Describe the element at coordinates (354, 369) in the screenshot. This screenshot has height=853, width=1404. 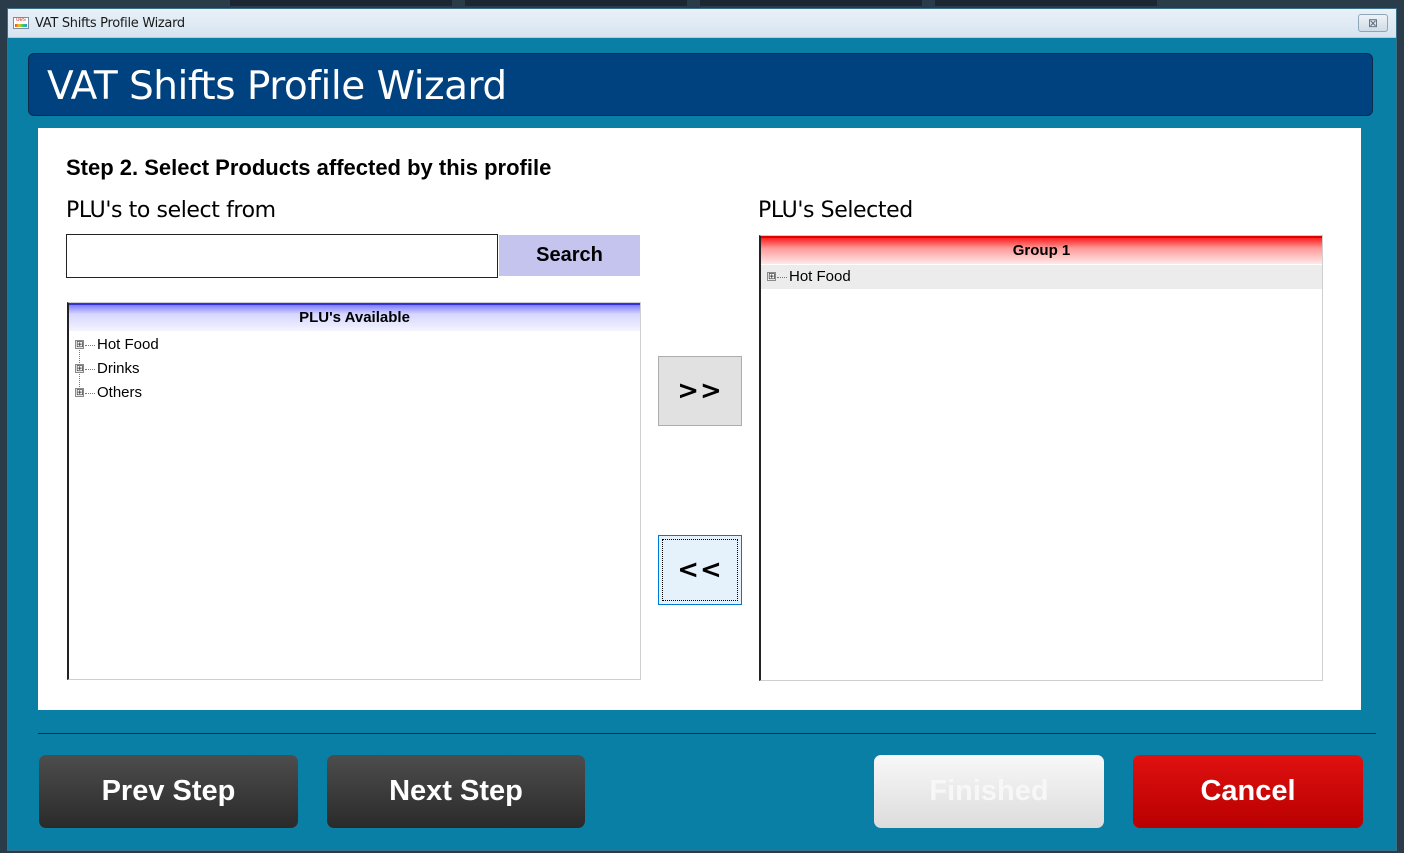
I see `tree-item-drinks: ⊞ Drinks` at that location.